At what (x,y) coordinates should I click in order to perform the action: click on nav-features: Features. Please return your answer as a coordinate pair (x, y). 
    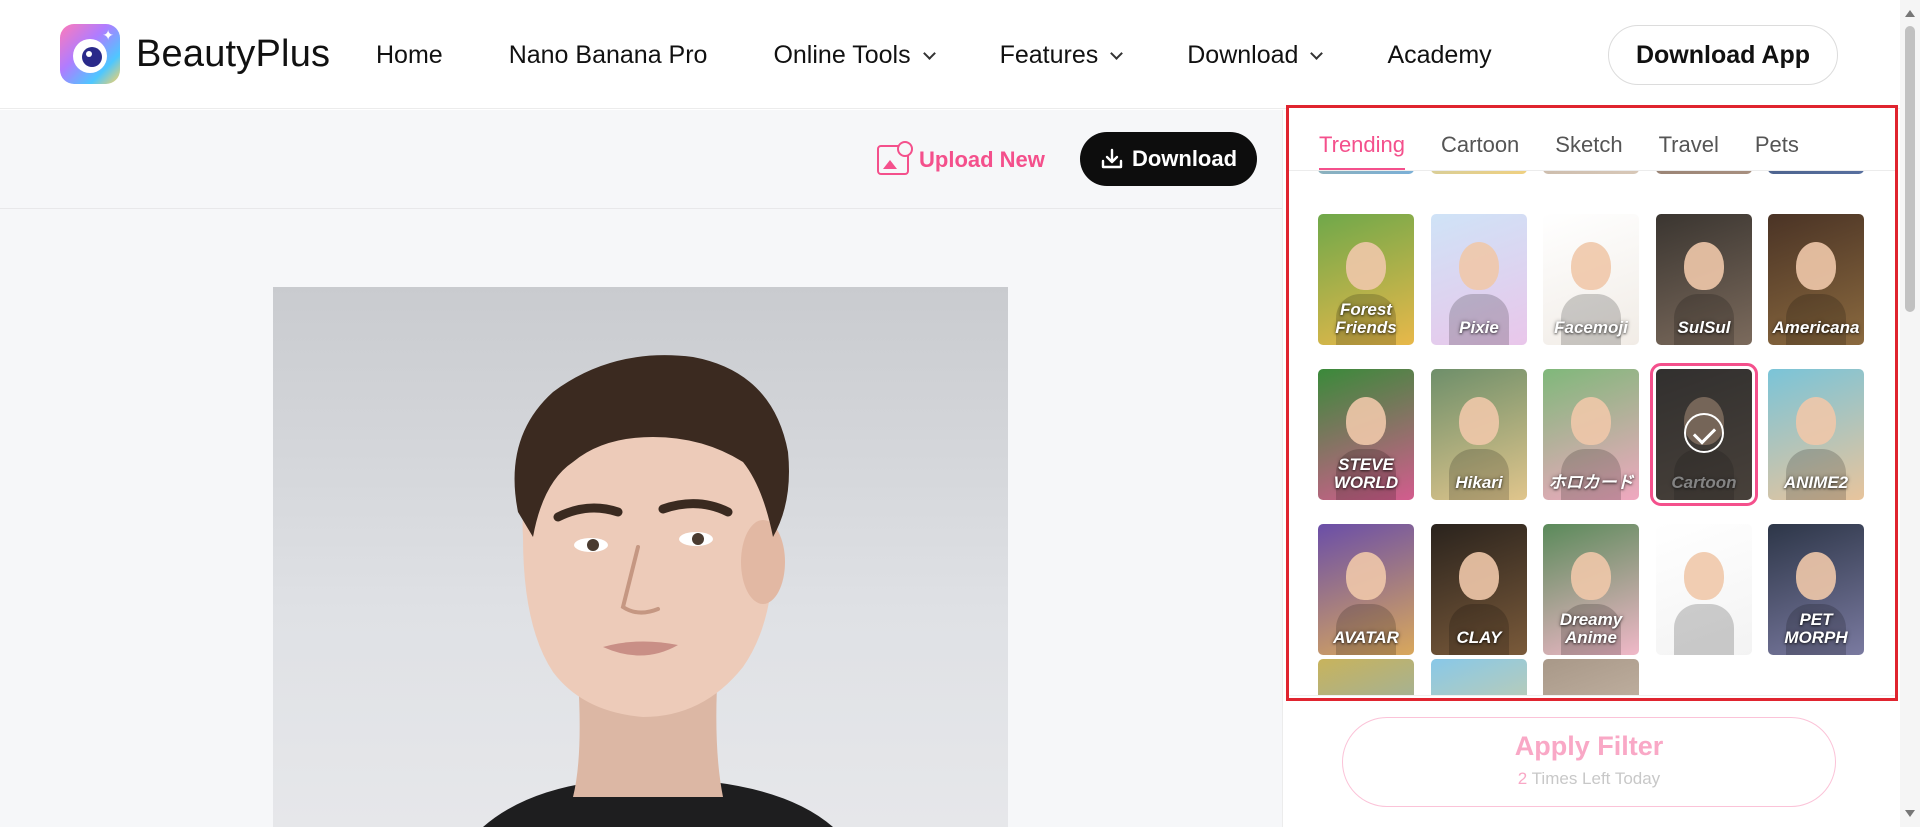
    Looking at the image, I should click on (1061, 55).